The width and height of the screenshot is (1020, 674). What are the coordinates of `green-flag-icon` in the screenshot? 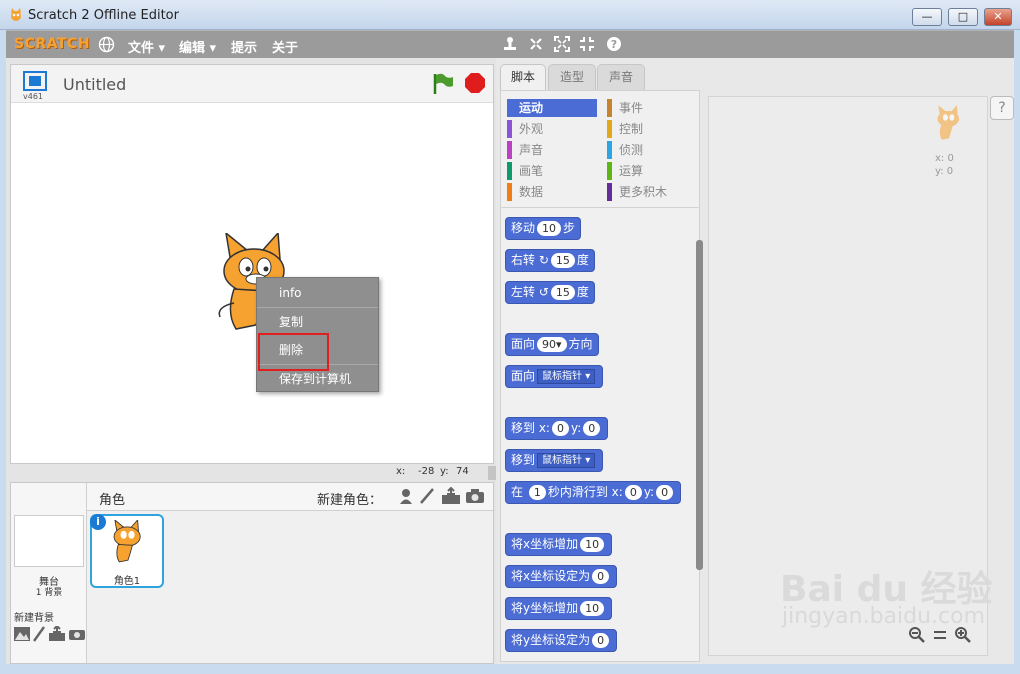 It's located at (443, 84).